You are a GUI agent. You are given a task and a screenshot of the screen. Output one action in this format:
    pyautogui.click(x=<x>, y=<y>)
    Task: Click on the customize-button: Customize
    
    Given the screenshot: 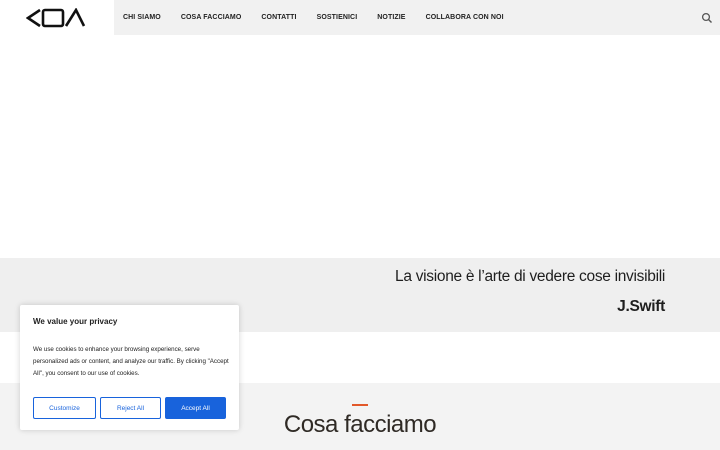 What is the action you would take?
    pyautogui.click(x=64, y=408)
    